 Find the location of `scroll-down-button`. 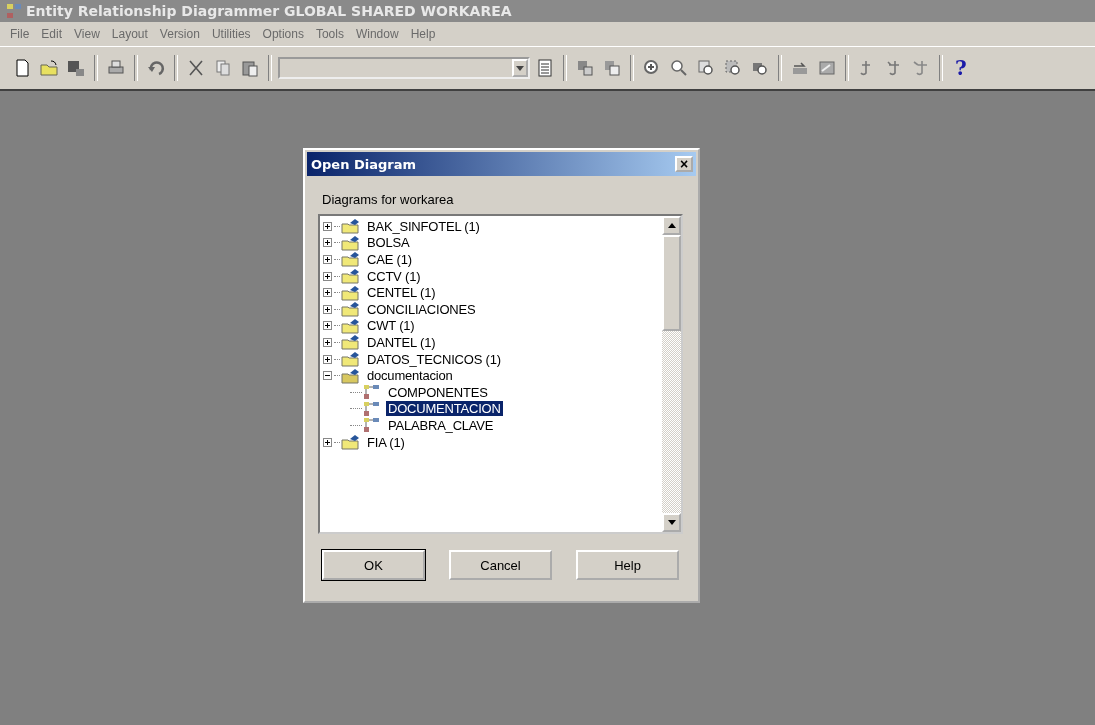

scroll-down-button is located at coordinates (671, 522).